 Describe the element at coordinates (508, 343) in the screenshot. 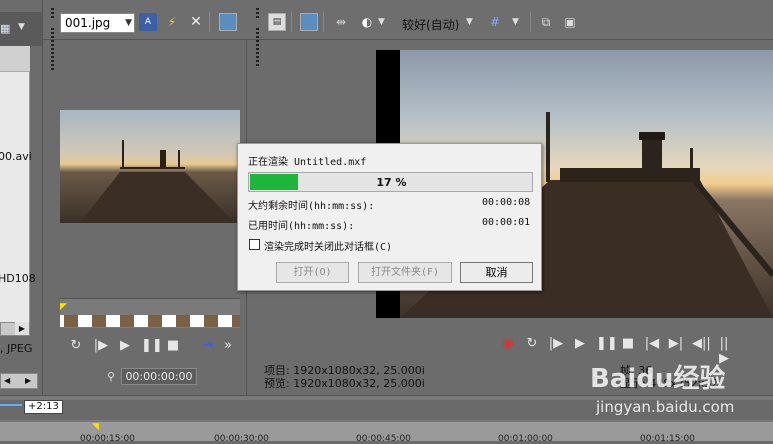

I see `record-icon: ◉` at that location.